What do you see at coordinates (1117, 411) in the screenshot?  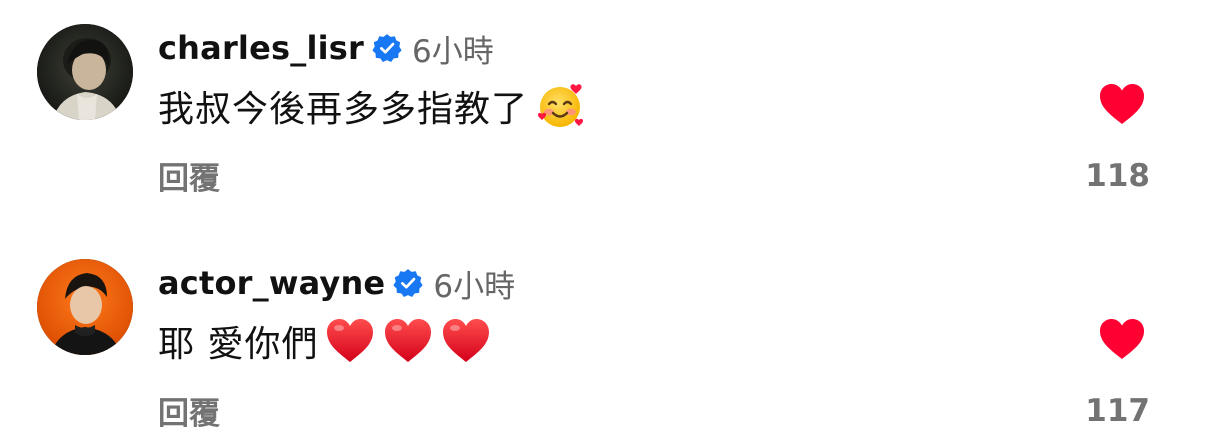 I see `like-count: 117` at bounding box center [1117, 411].